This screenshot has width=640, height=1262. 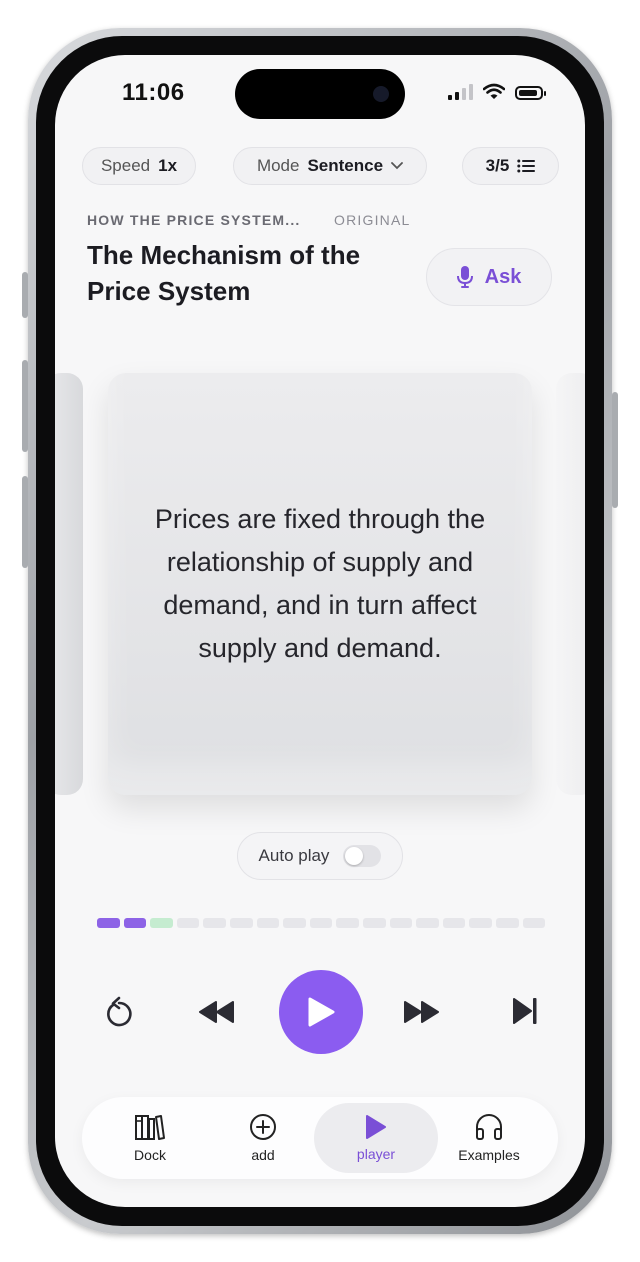 I want to click on mode-dropdown: Mode Sentence, so click(x=330, y=166).